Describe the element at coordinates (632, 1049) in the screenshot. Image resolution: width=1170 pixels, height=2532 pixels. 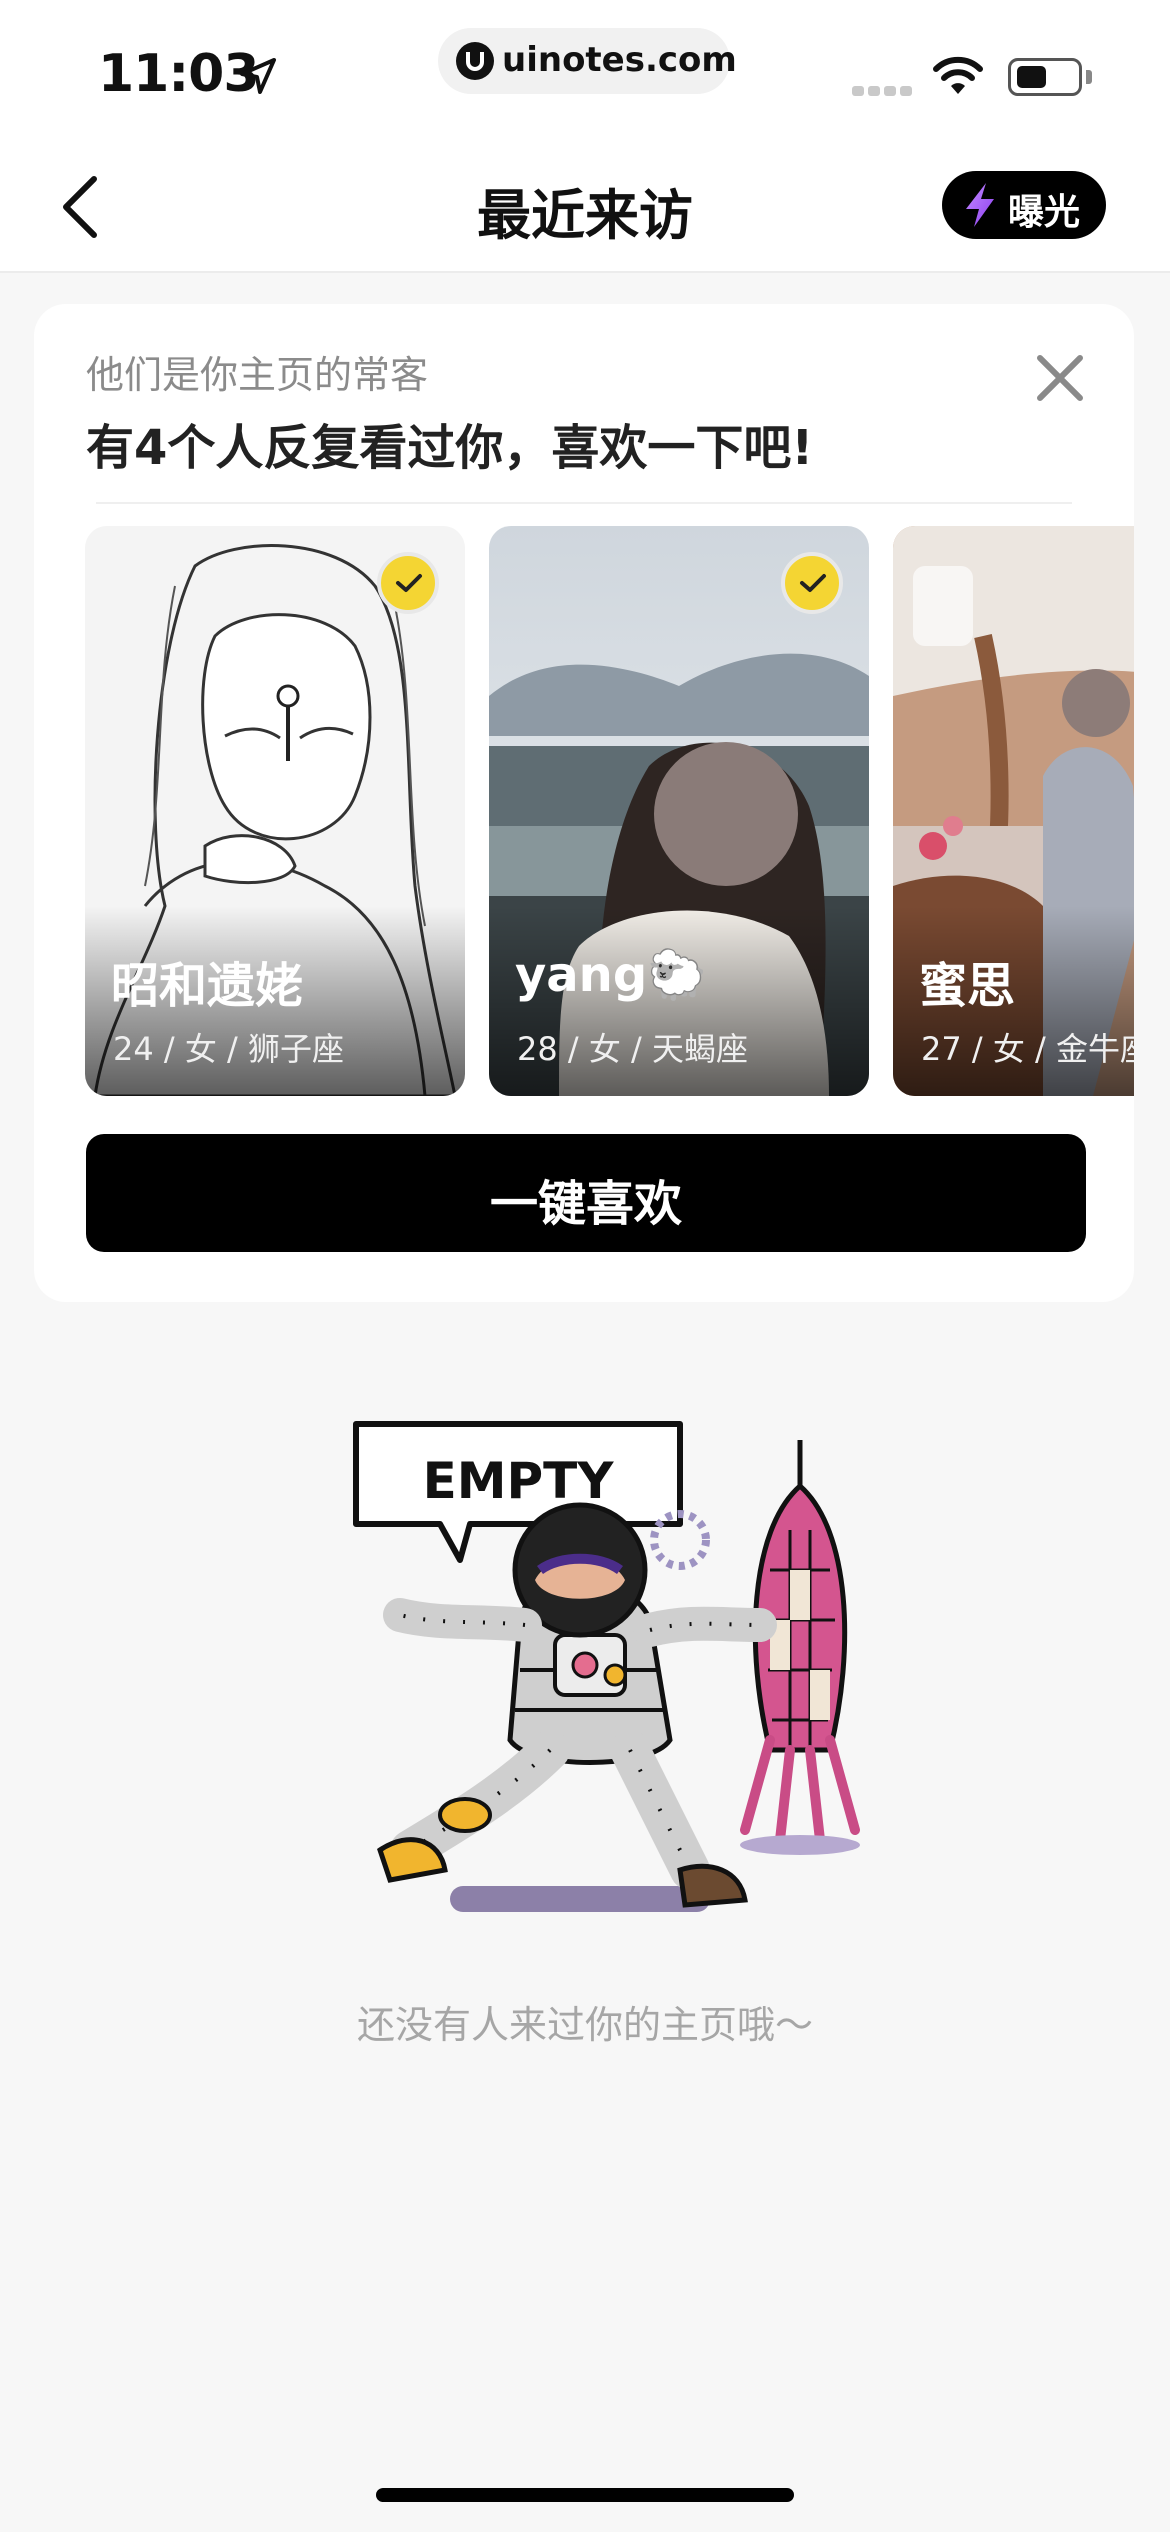
I see `profile-meta: 28 / 女 / 天蝎座` at that location.